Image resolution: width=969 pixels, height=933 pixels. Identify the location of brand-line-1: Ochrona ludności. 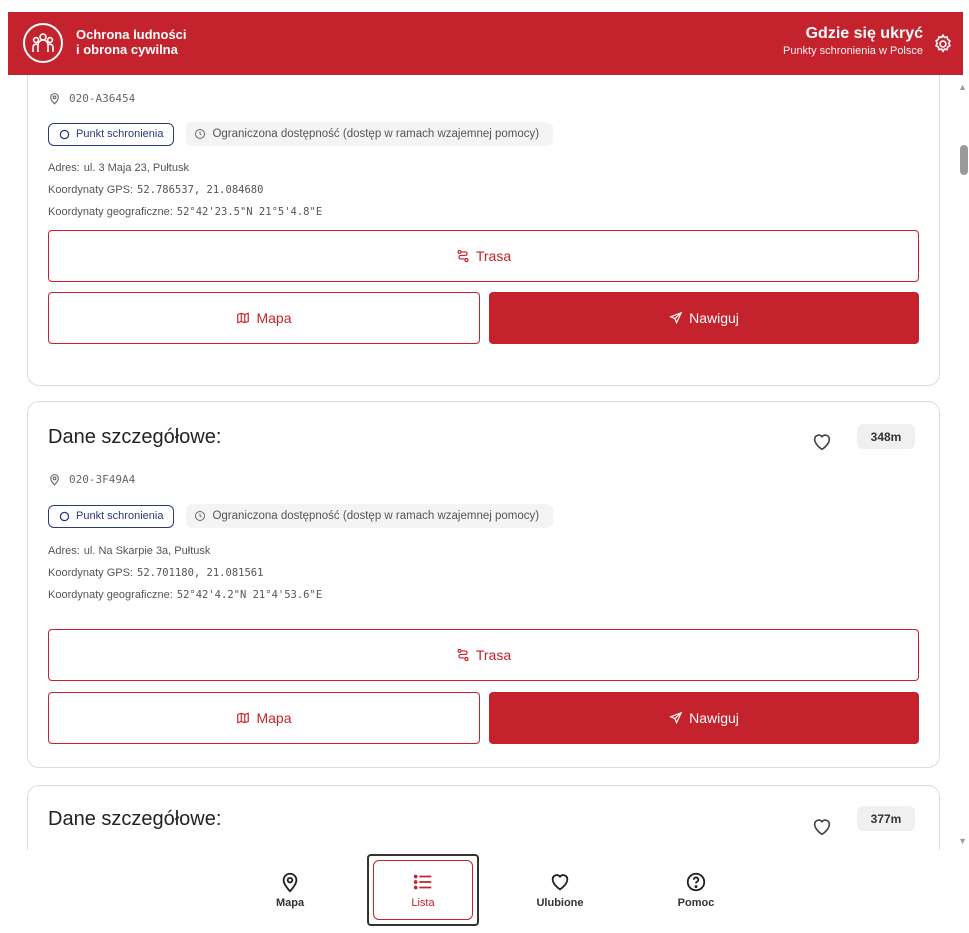
(131, 34).